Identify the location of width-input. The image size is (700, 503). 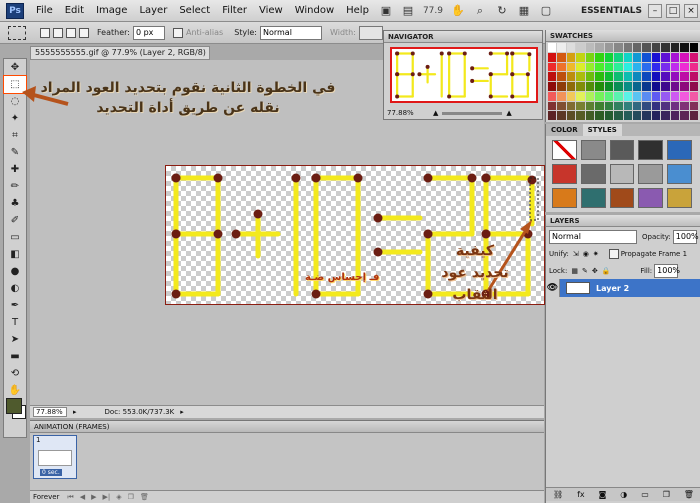
(370, 32).